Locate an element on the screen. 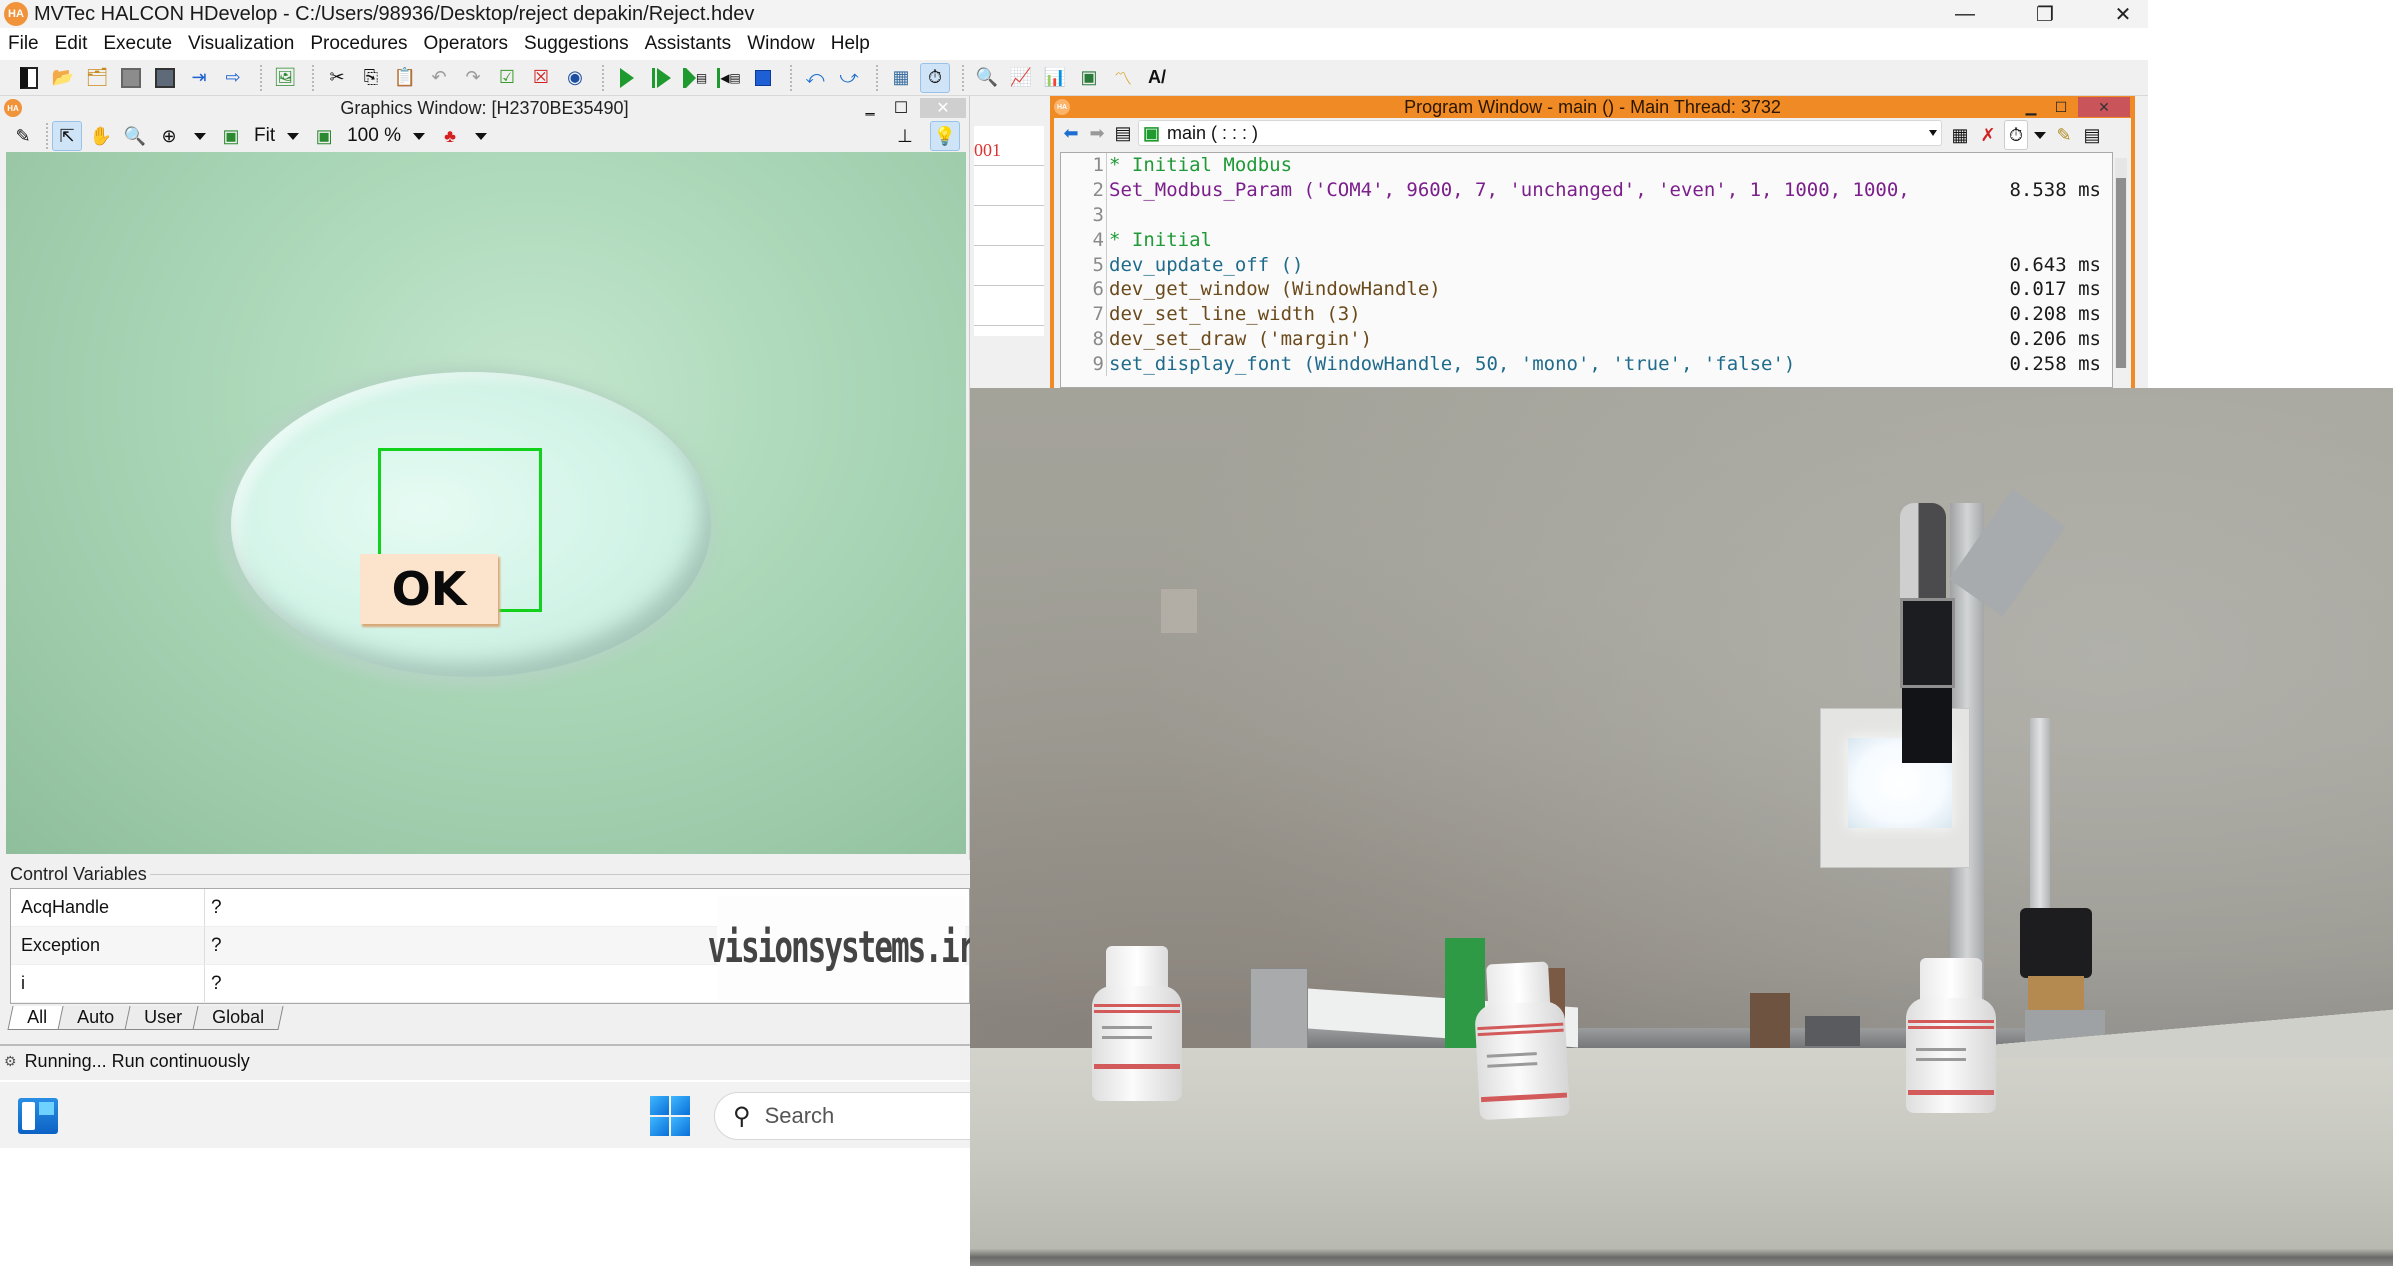 This screenshot has height=1275, width=2393. zoom-level-icon: ▣ is located at coordinates (324, 136).